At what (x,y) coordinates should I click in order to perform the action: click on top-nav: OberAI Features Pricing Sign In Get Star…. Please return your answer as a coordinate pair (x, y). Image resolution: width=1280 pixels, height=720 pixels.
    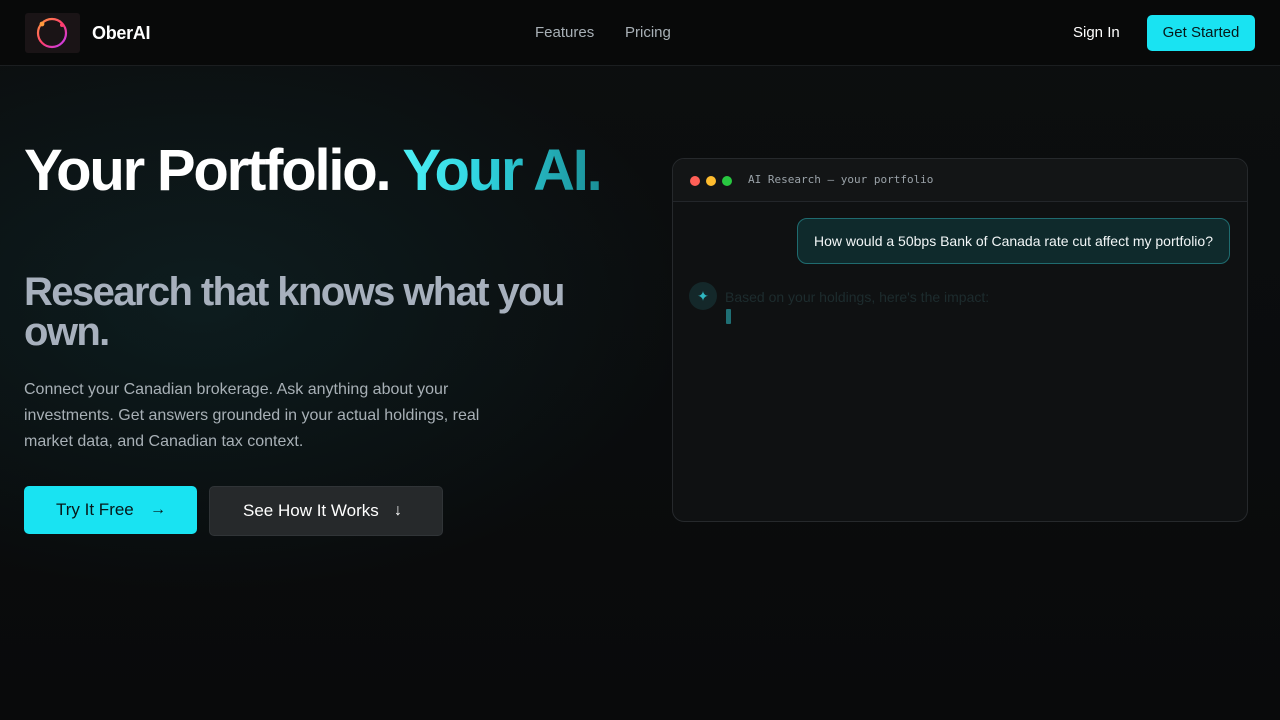
    Looking at the image, I should click on (640, 33).